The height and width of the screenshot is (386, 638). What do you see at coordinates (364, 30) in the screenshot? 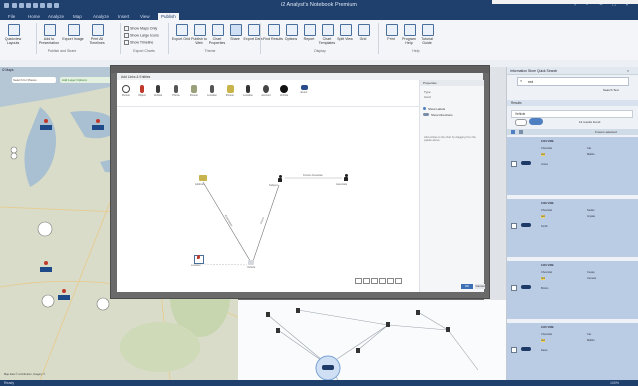
I see `grid-icon` at bounding box center [364, 30].